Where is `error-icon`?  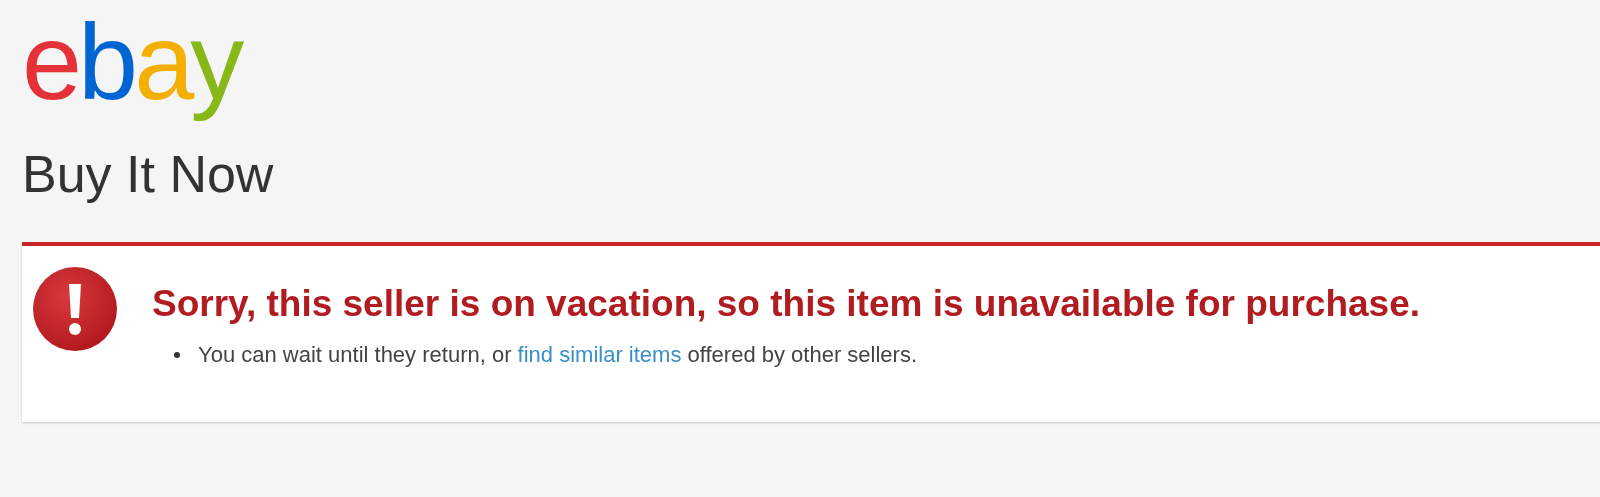
error-icon is located at coordinates (75, 309).